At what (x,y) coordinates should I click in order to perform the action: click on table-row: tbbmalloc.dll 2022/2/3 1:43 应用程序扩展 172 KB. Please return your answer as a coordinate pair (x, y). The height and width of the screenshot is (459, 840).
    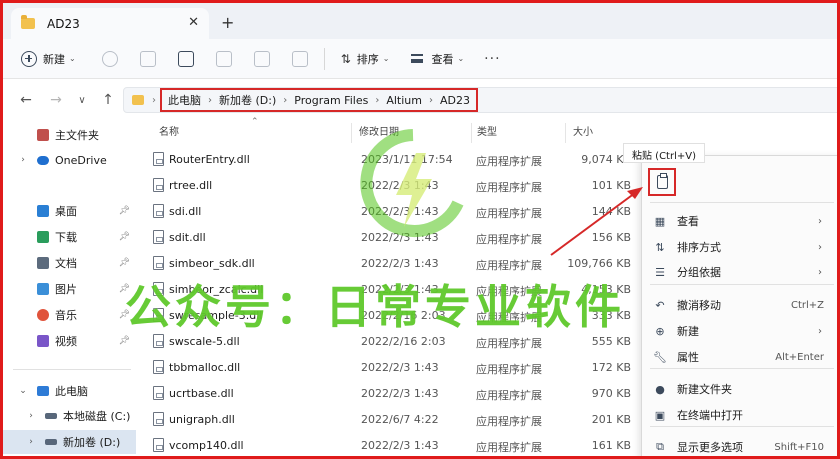
    Looking at the image, I should click on (390, 368).